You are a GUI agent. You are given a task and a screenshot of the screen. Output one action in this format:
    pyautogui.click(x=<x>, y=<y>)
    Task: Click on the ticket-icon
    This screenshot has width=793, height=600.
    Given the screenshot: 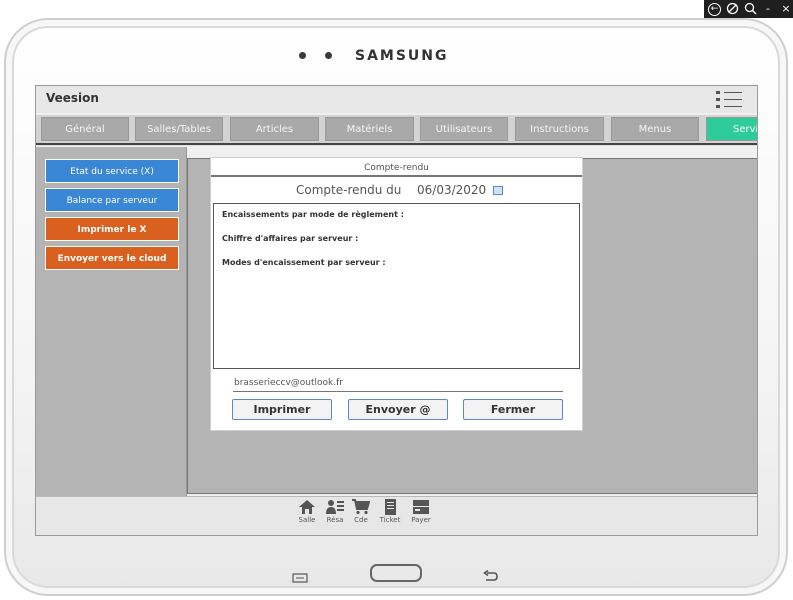 What is the action you would take?
    pyautogui.click(x=390, y=507)
    